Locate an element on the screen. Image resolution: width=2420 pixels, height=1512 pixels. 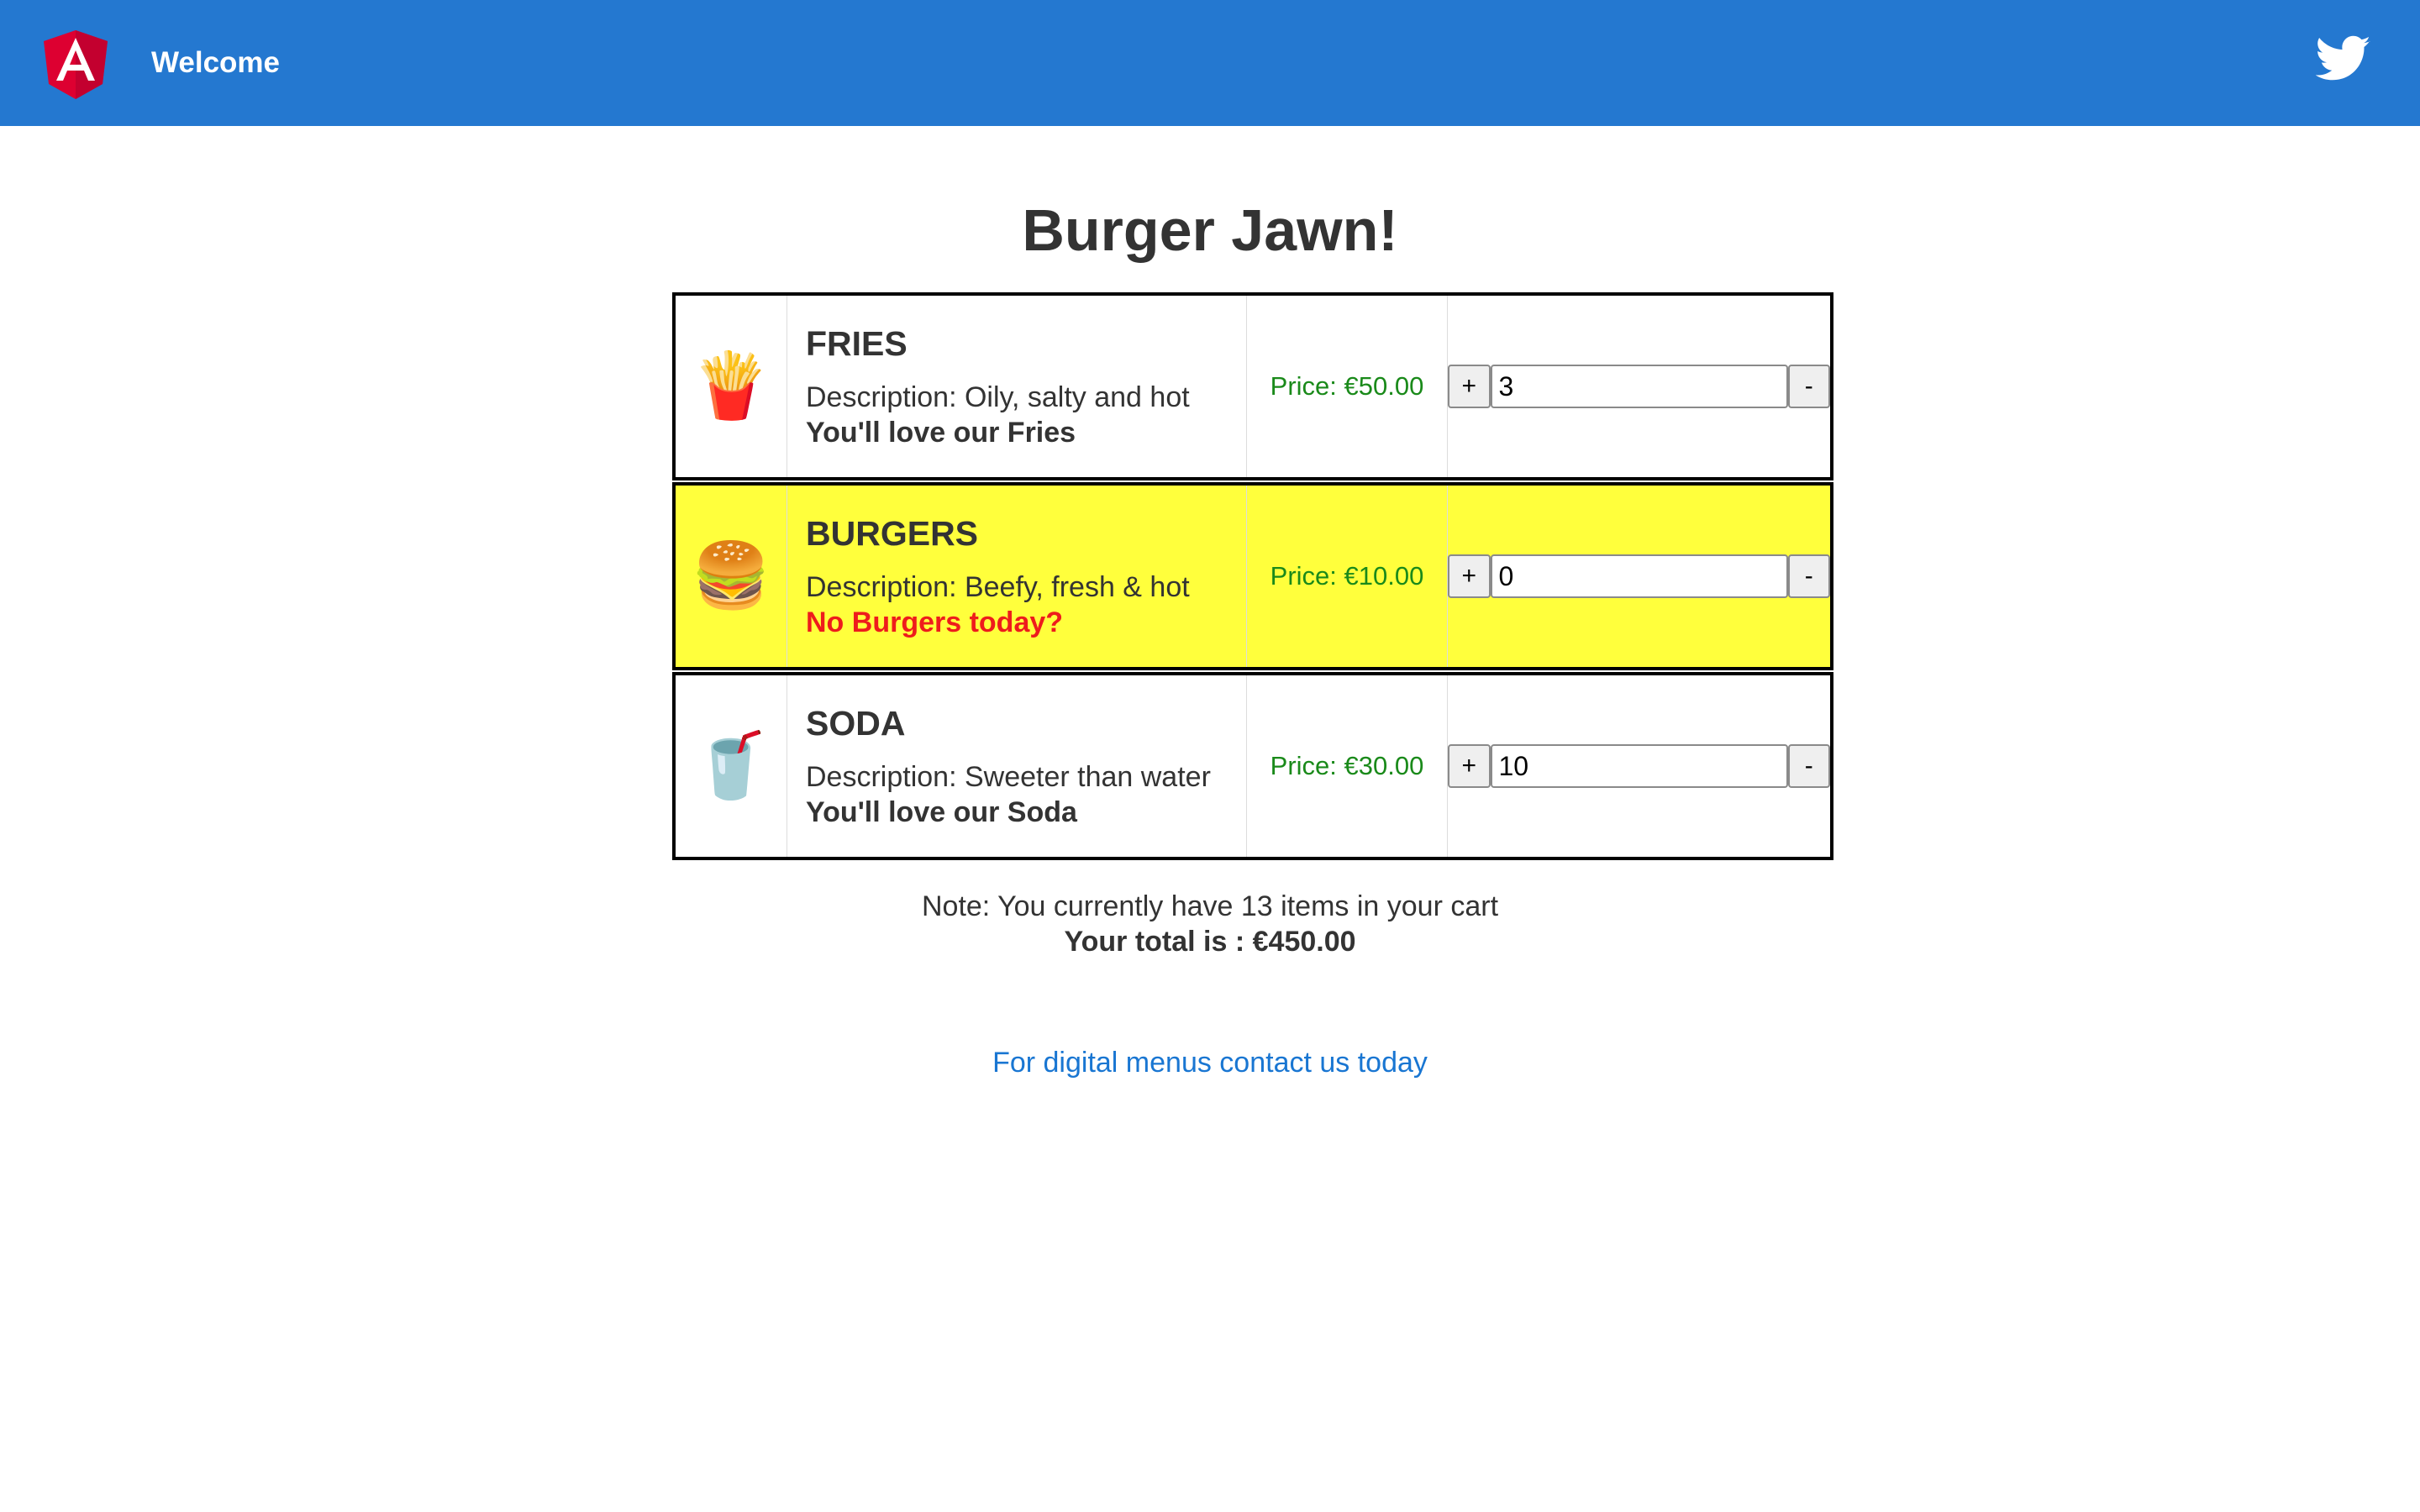
item-image-cell: 🍔 is located at coordinates (731, 576).